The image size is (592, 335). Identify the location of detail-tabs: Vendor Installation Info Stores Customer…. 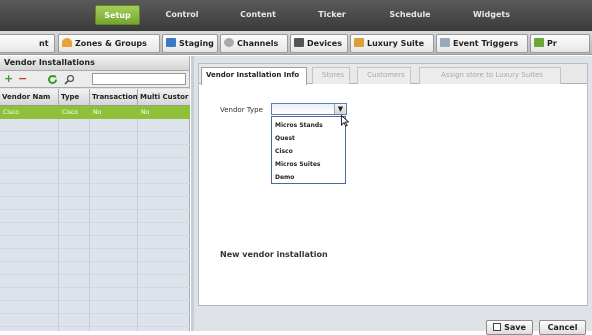
(393, 74).